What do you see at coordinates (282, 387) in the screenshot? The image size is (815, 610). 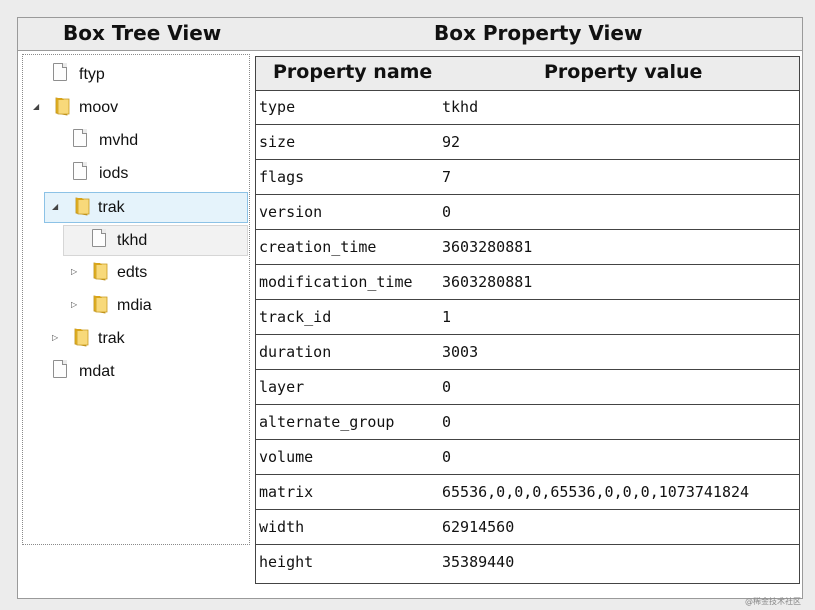 I see `property-name: layer` at bounding box center [282, 387].